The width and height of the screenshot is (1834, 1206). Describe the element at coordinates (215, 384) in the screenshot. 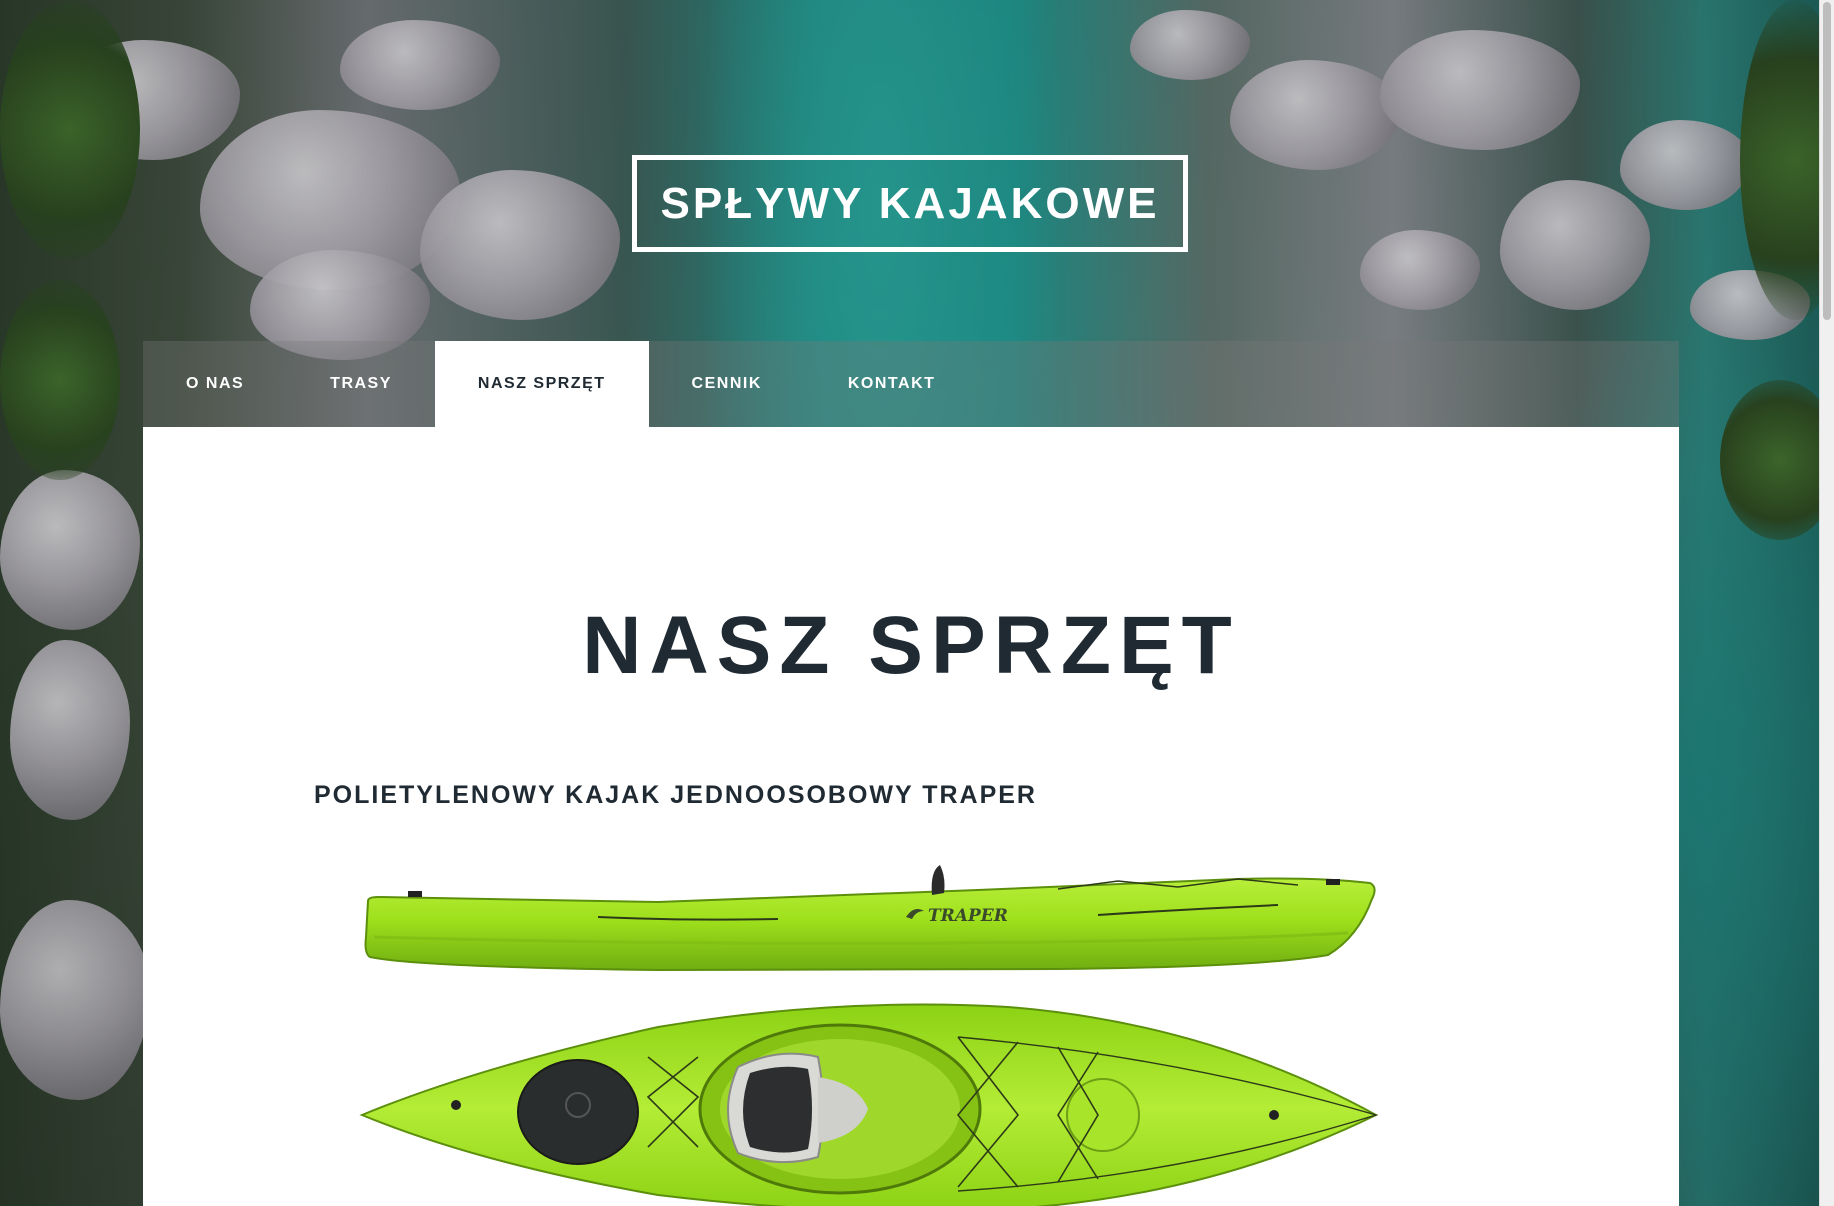

I see `nav-item-o-nas: O NAS` at that location.